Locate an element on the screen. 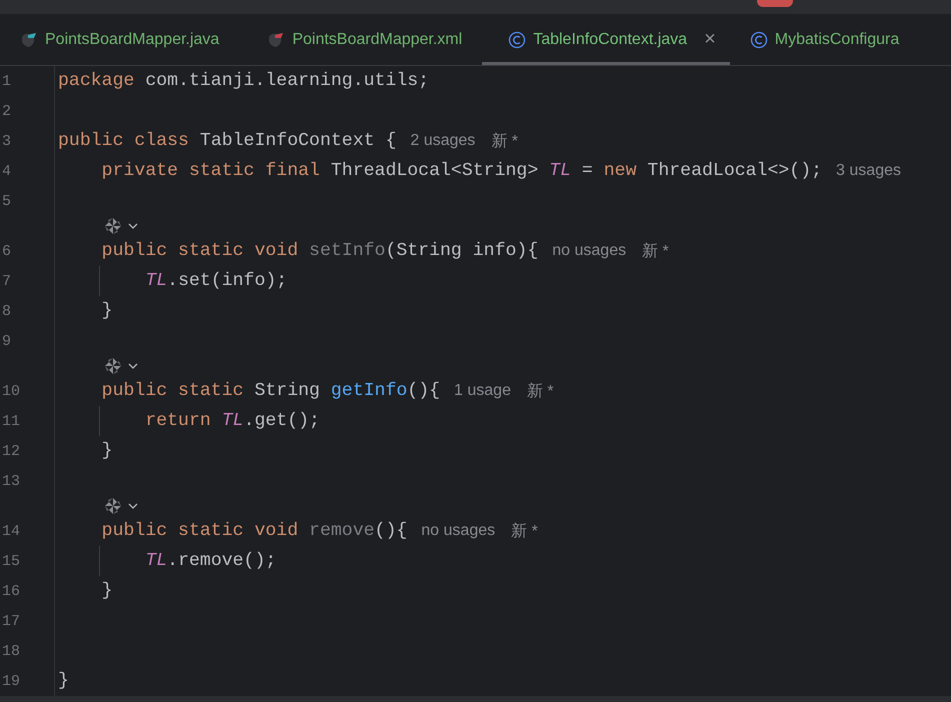 The width and height of the screenshot is (951, 702). line-number: 5 is located at coordinates (7, 201).